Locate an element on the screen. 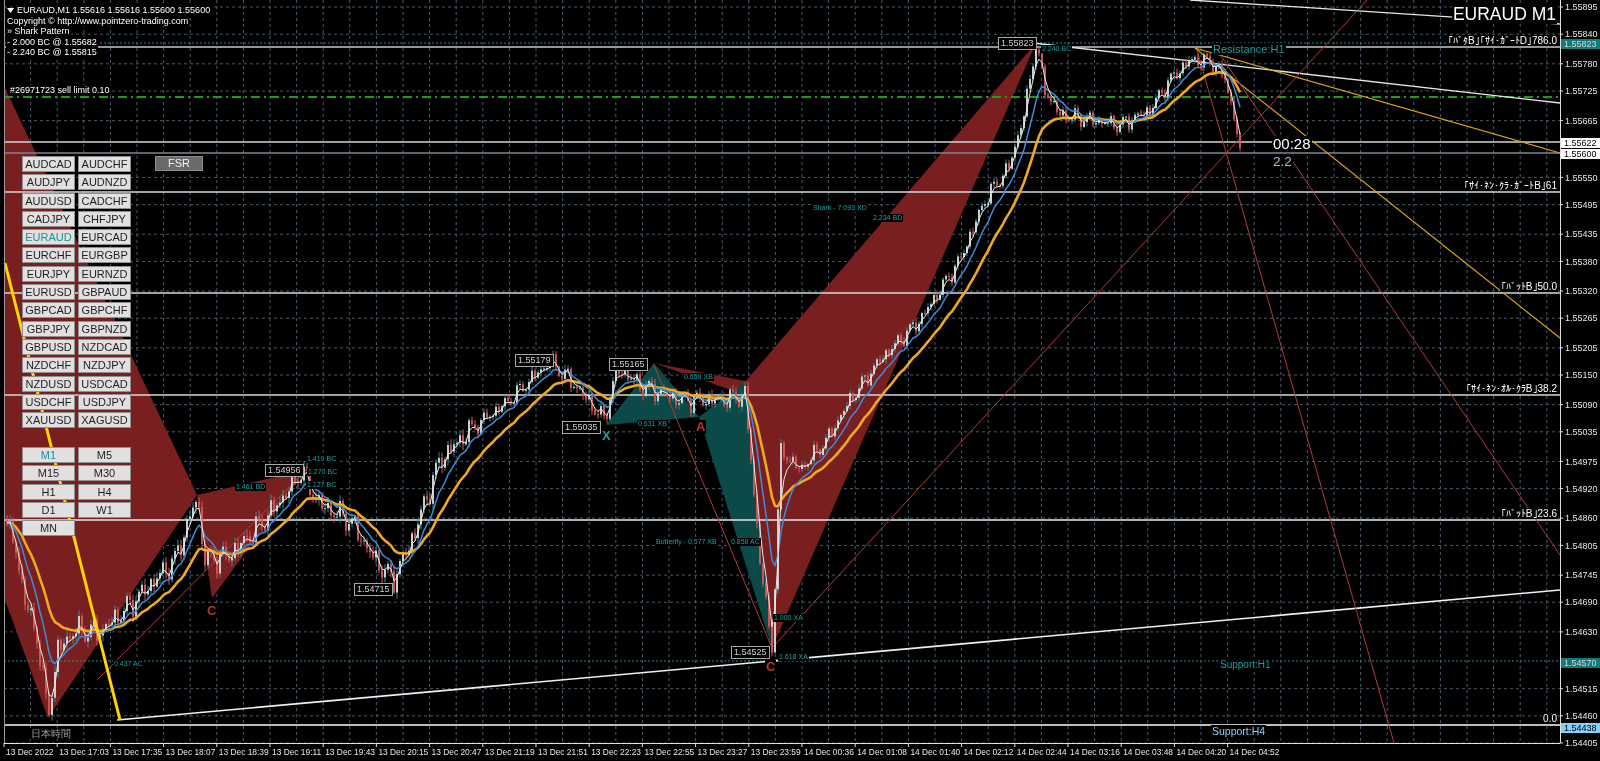  price-label: 1.55265 is located at coordinates (1581, 318).